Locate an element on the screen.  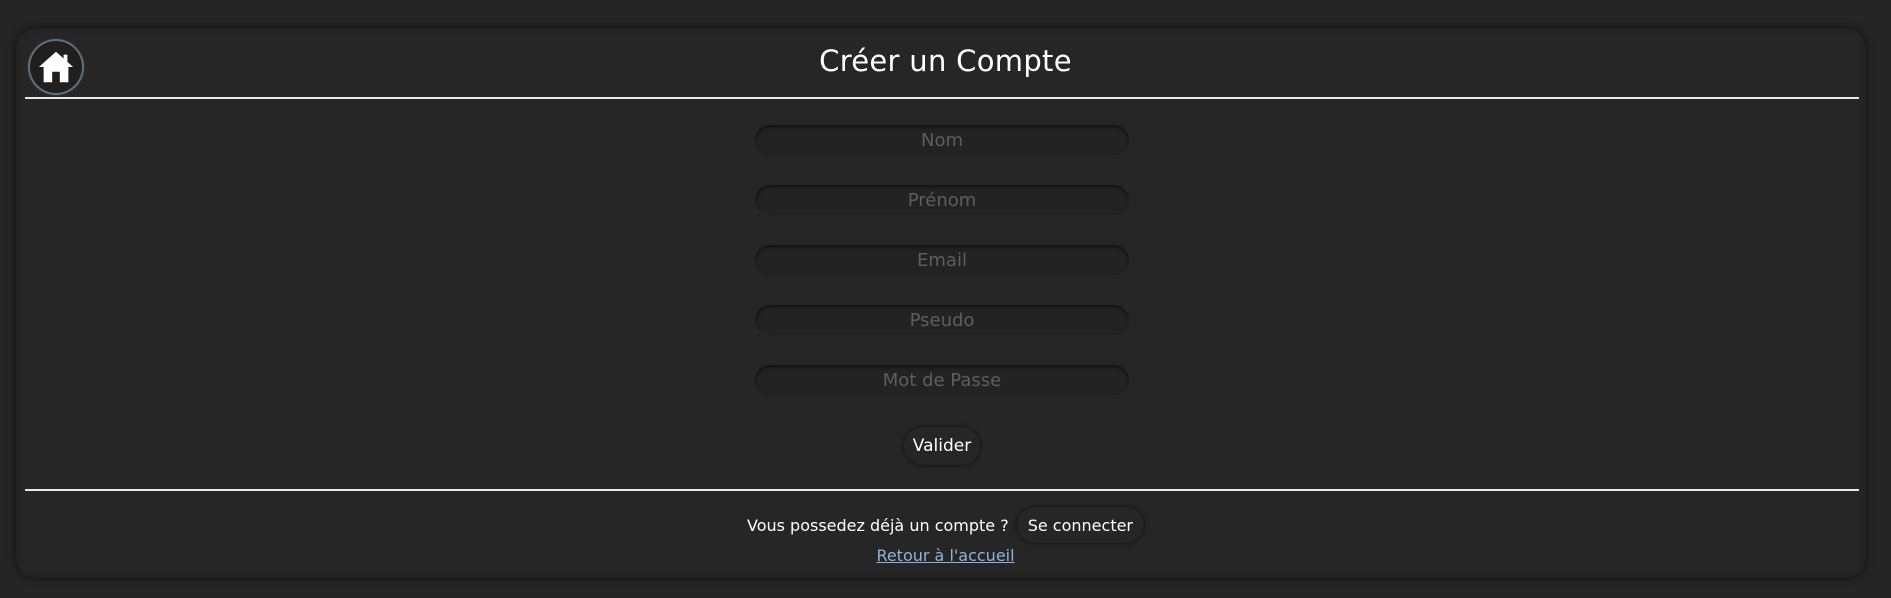
back-home-link: Retour à l'accueil is located at coordinates (945, 555).